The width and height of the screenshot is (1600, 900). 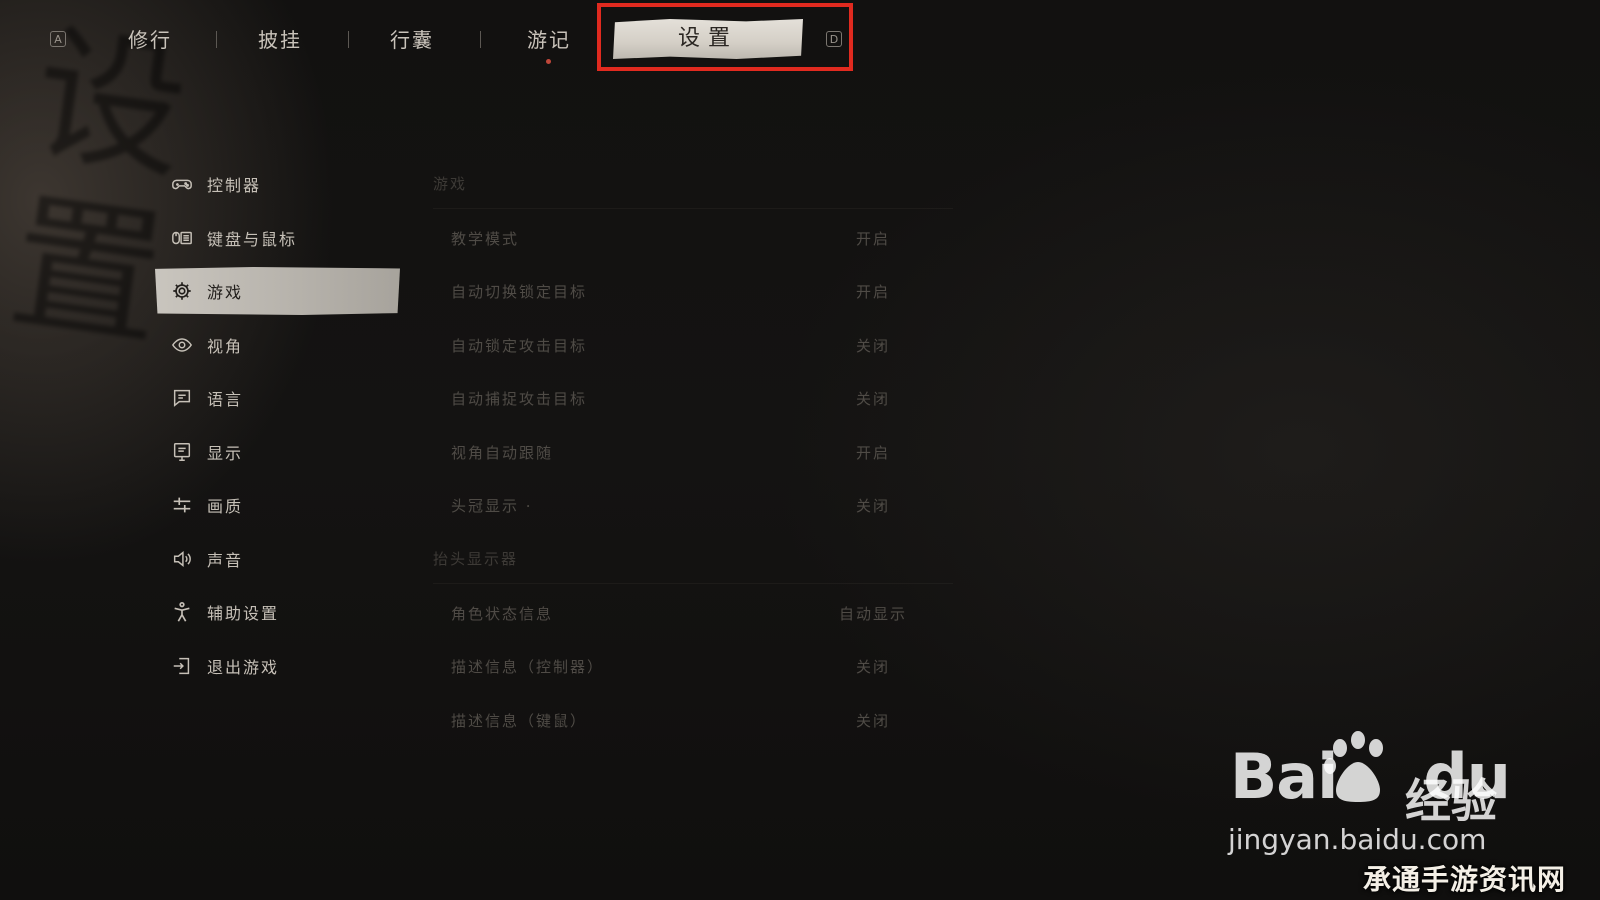 What do you see at coordinates (182, 238) in the screenshot?
I see `keyboard-mouse-icon` at bounding box center [182, 238].